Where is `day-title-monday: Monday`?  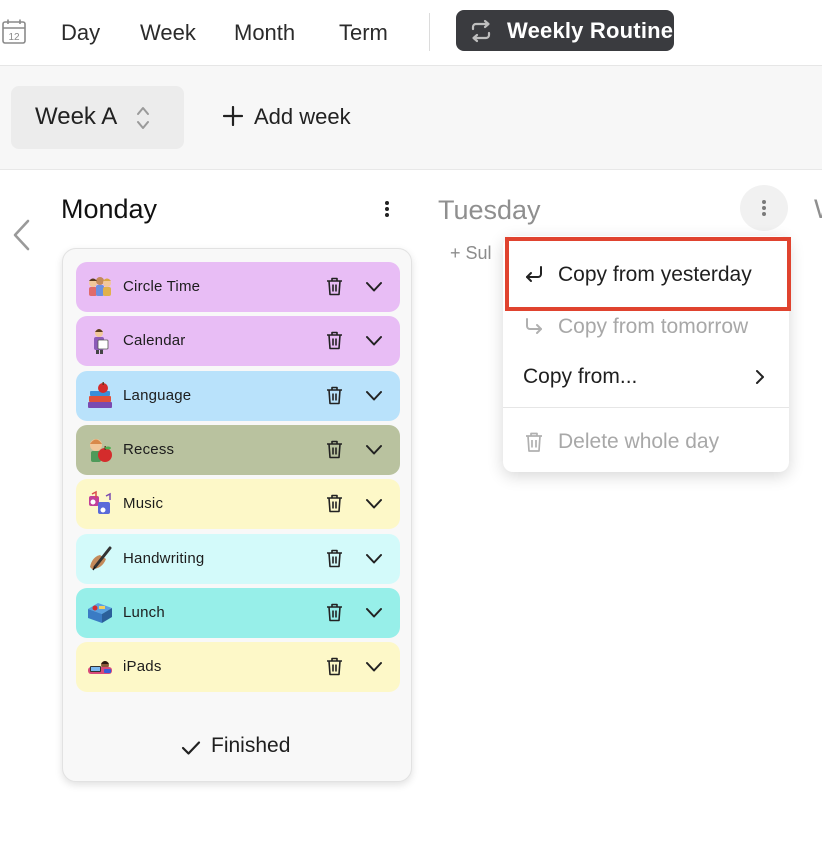
day-title-monday: Monday is located at coordinates (109, 209).